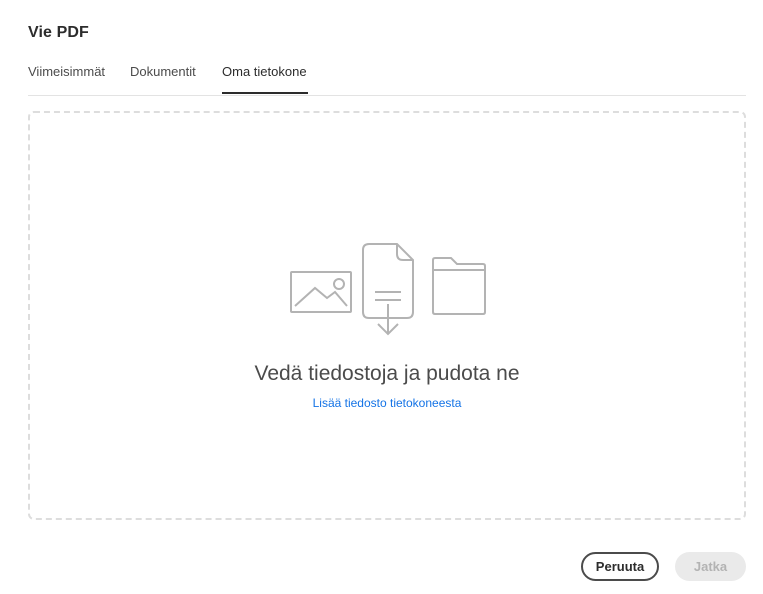  I want to click on tab-bar: Viimeisimmät Dokumentit Oma tietokone, so click(387, 77).